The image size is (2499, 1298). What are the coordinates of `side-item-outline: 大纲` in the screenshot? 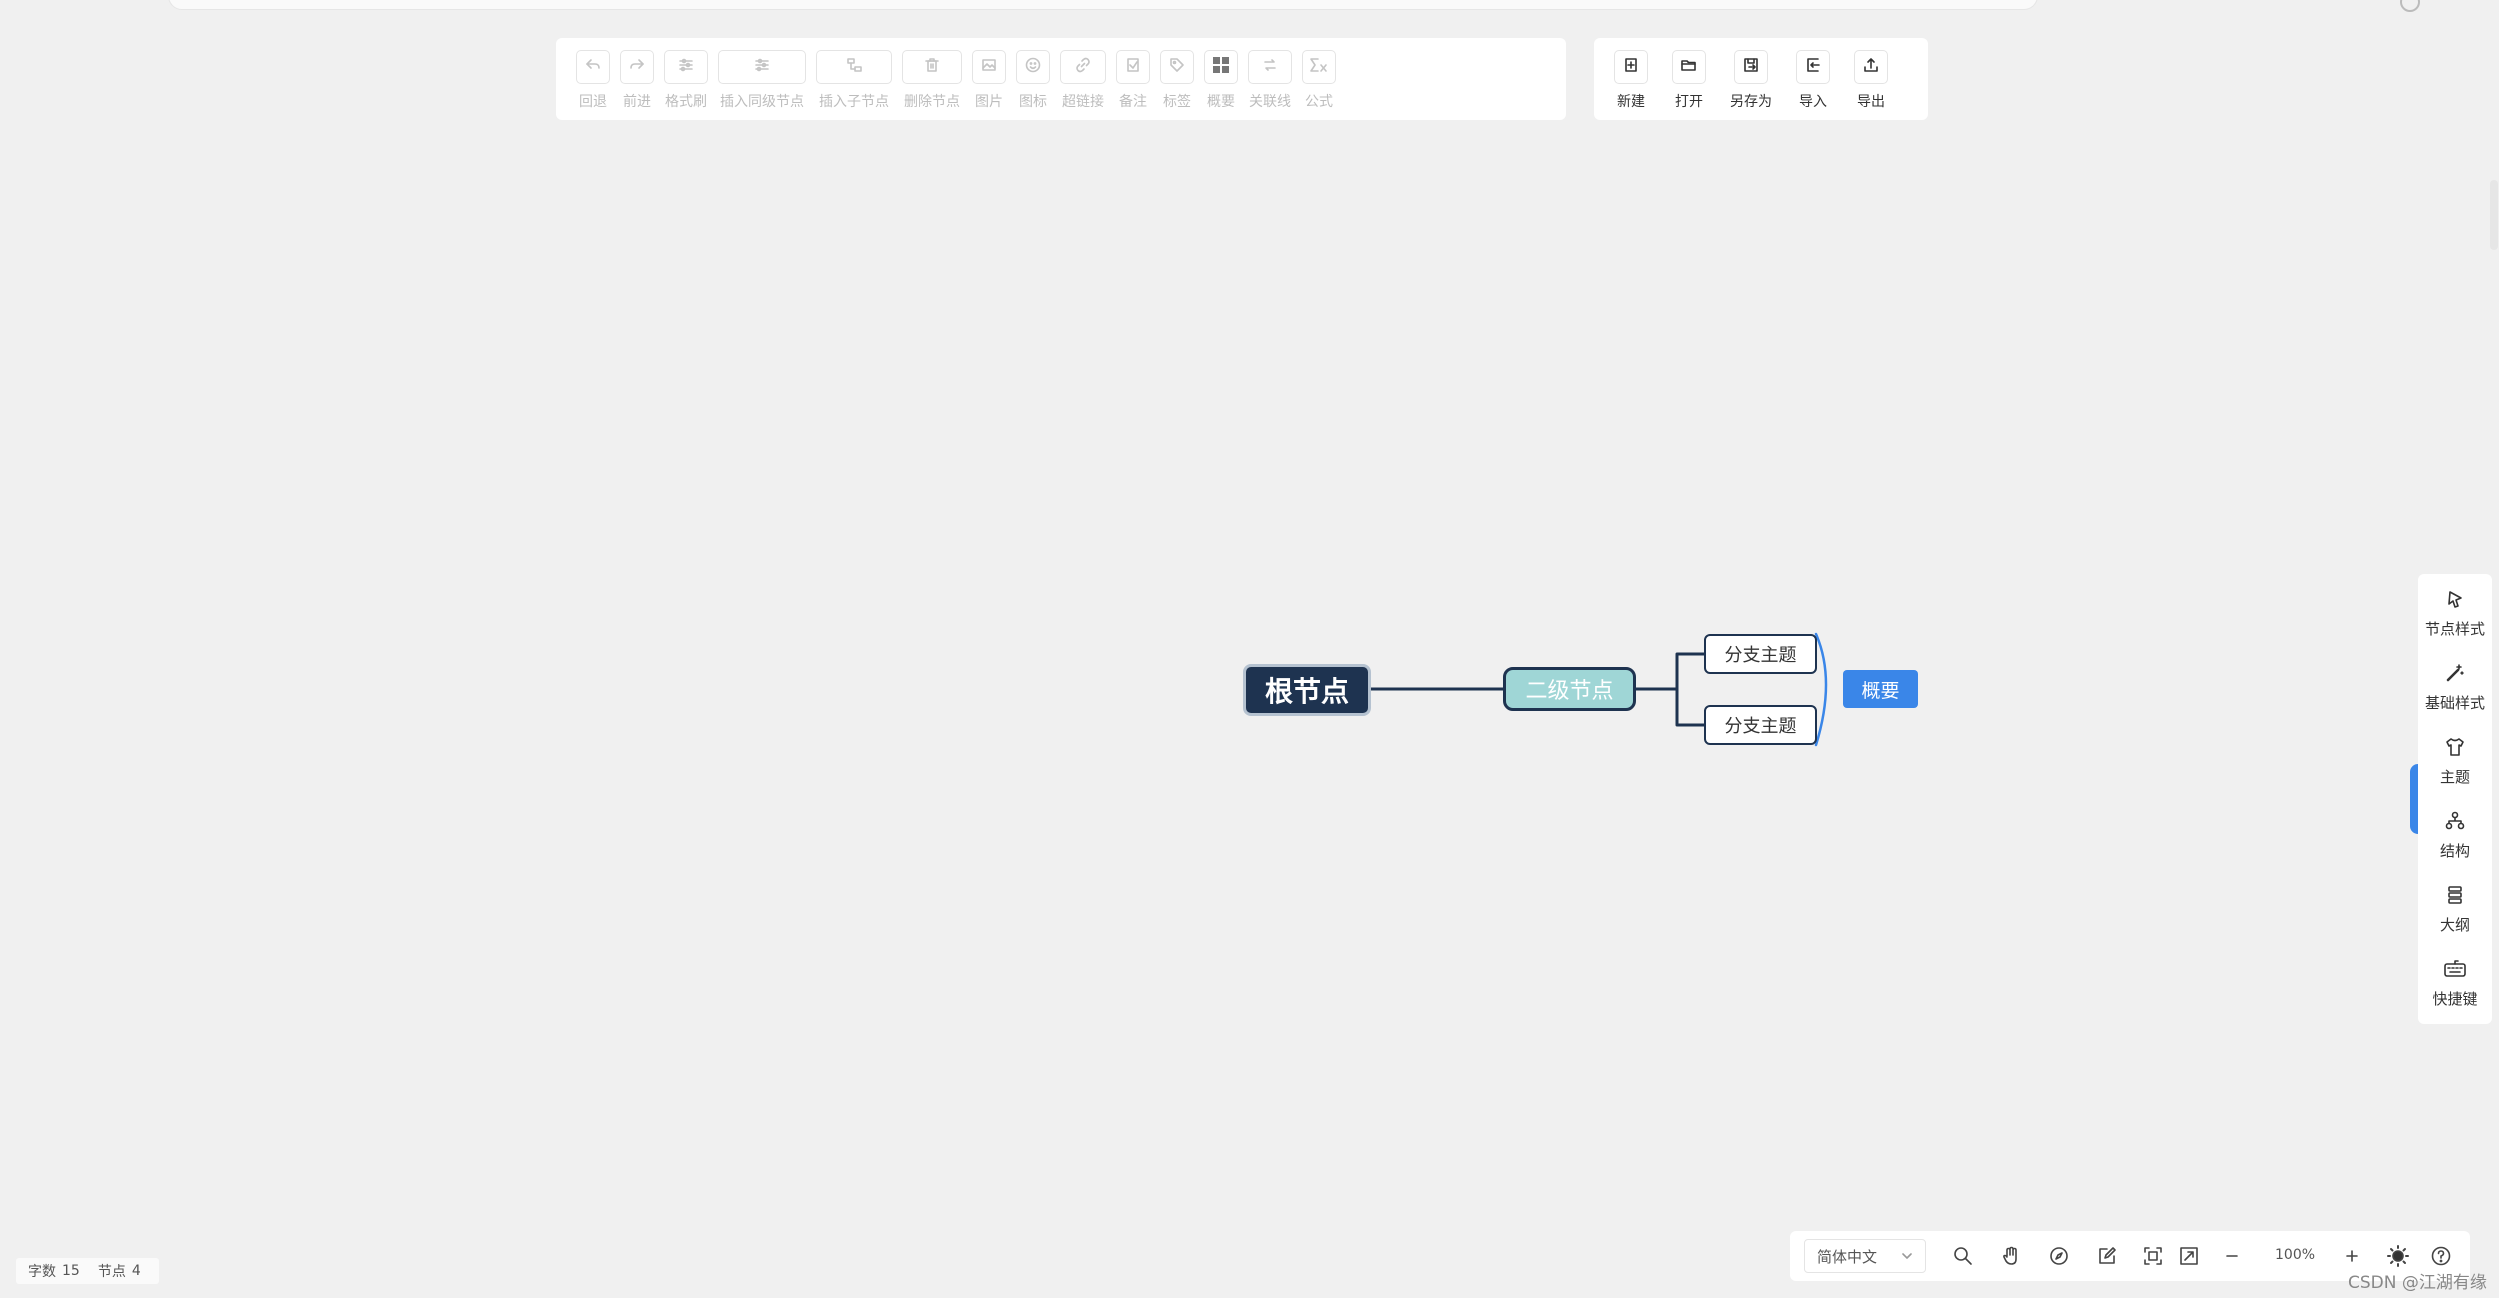 It's located at (2455, 909).